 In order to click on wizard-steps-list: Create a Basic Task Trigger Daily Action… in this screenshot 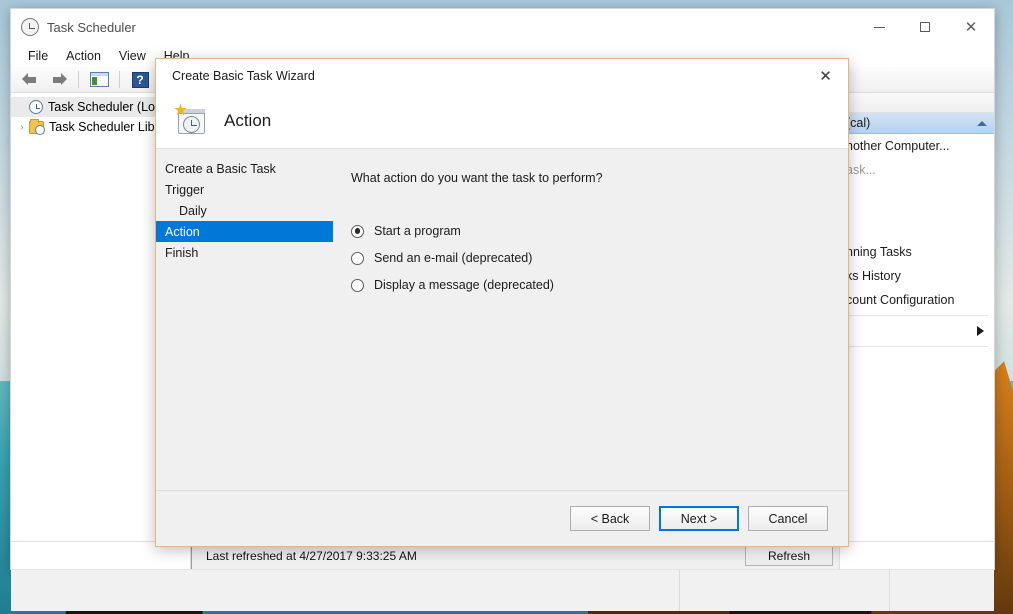, I will do `click(244, 319)`.